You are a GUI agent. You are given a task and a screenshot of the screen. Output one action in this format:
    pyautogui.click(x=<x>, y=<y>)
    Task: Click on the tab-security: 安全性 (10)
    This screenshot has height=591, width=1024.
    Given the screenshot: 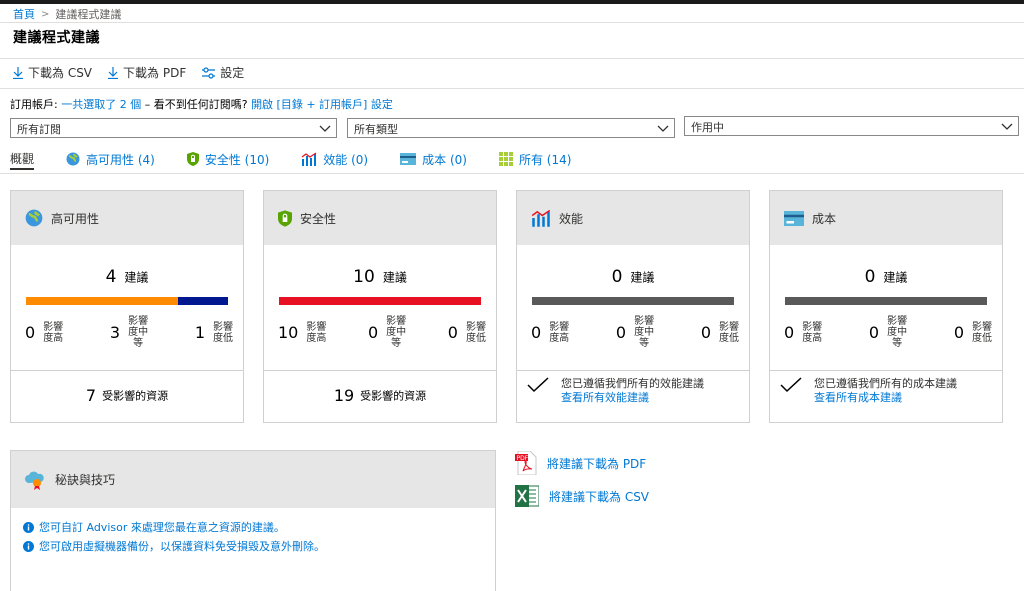 What is the action you would take?
    pyautogui.click(x=227, y=159)
    